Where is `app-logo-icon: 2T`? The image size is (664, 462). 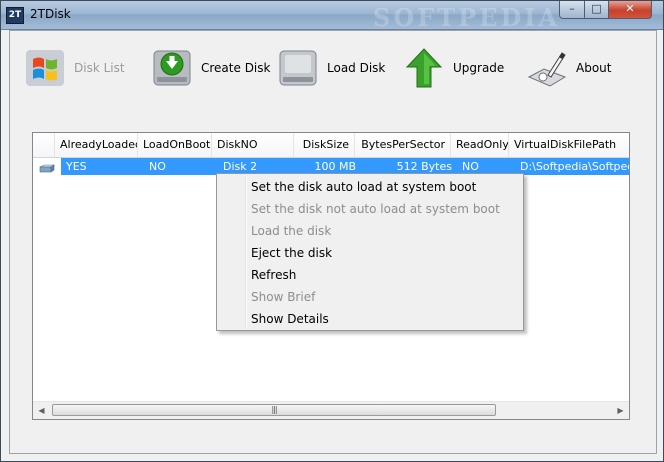
app-logo-icon: 2T is located at coordinates (15, 15).